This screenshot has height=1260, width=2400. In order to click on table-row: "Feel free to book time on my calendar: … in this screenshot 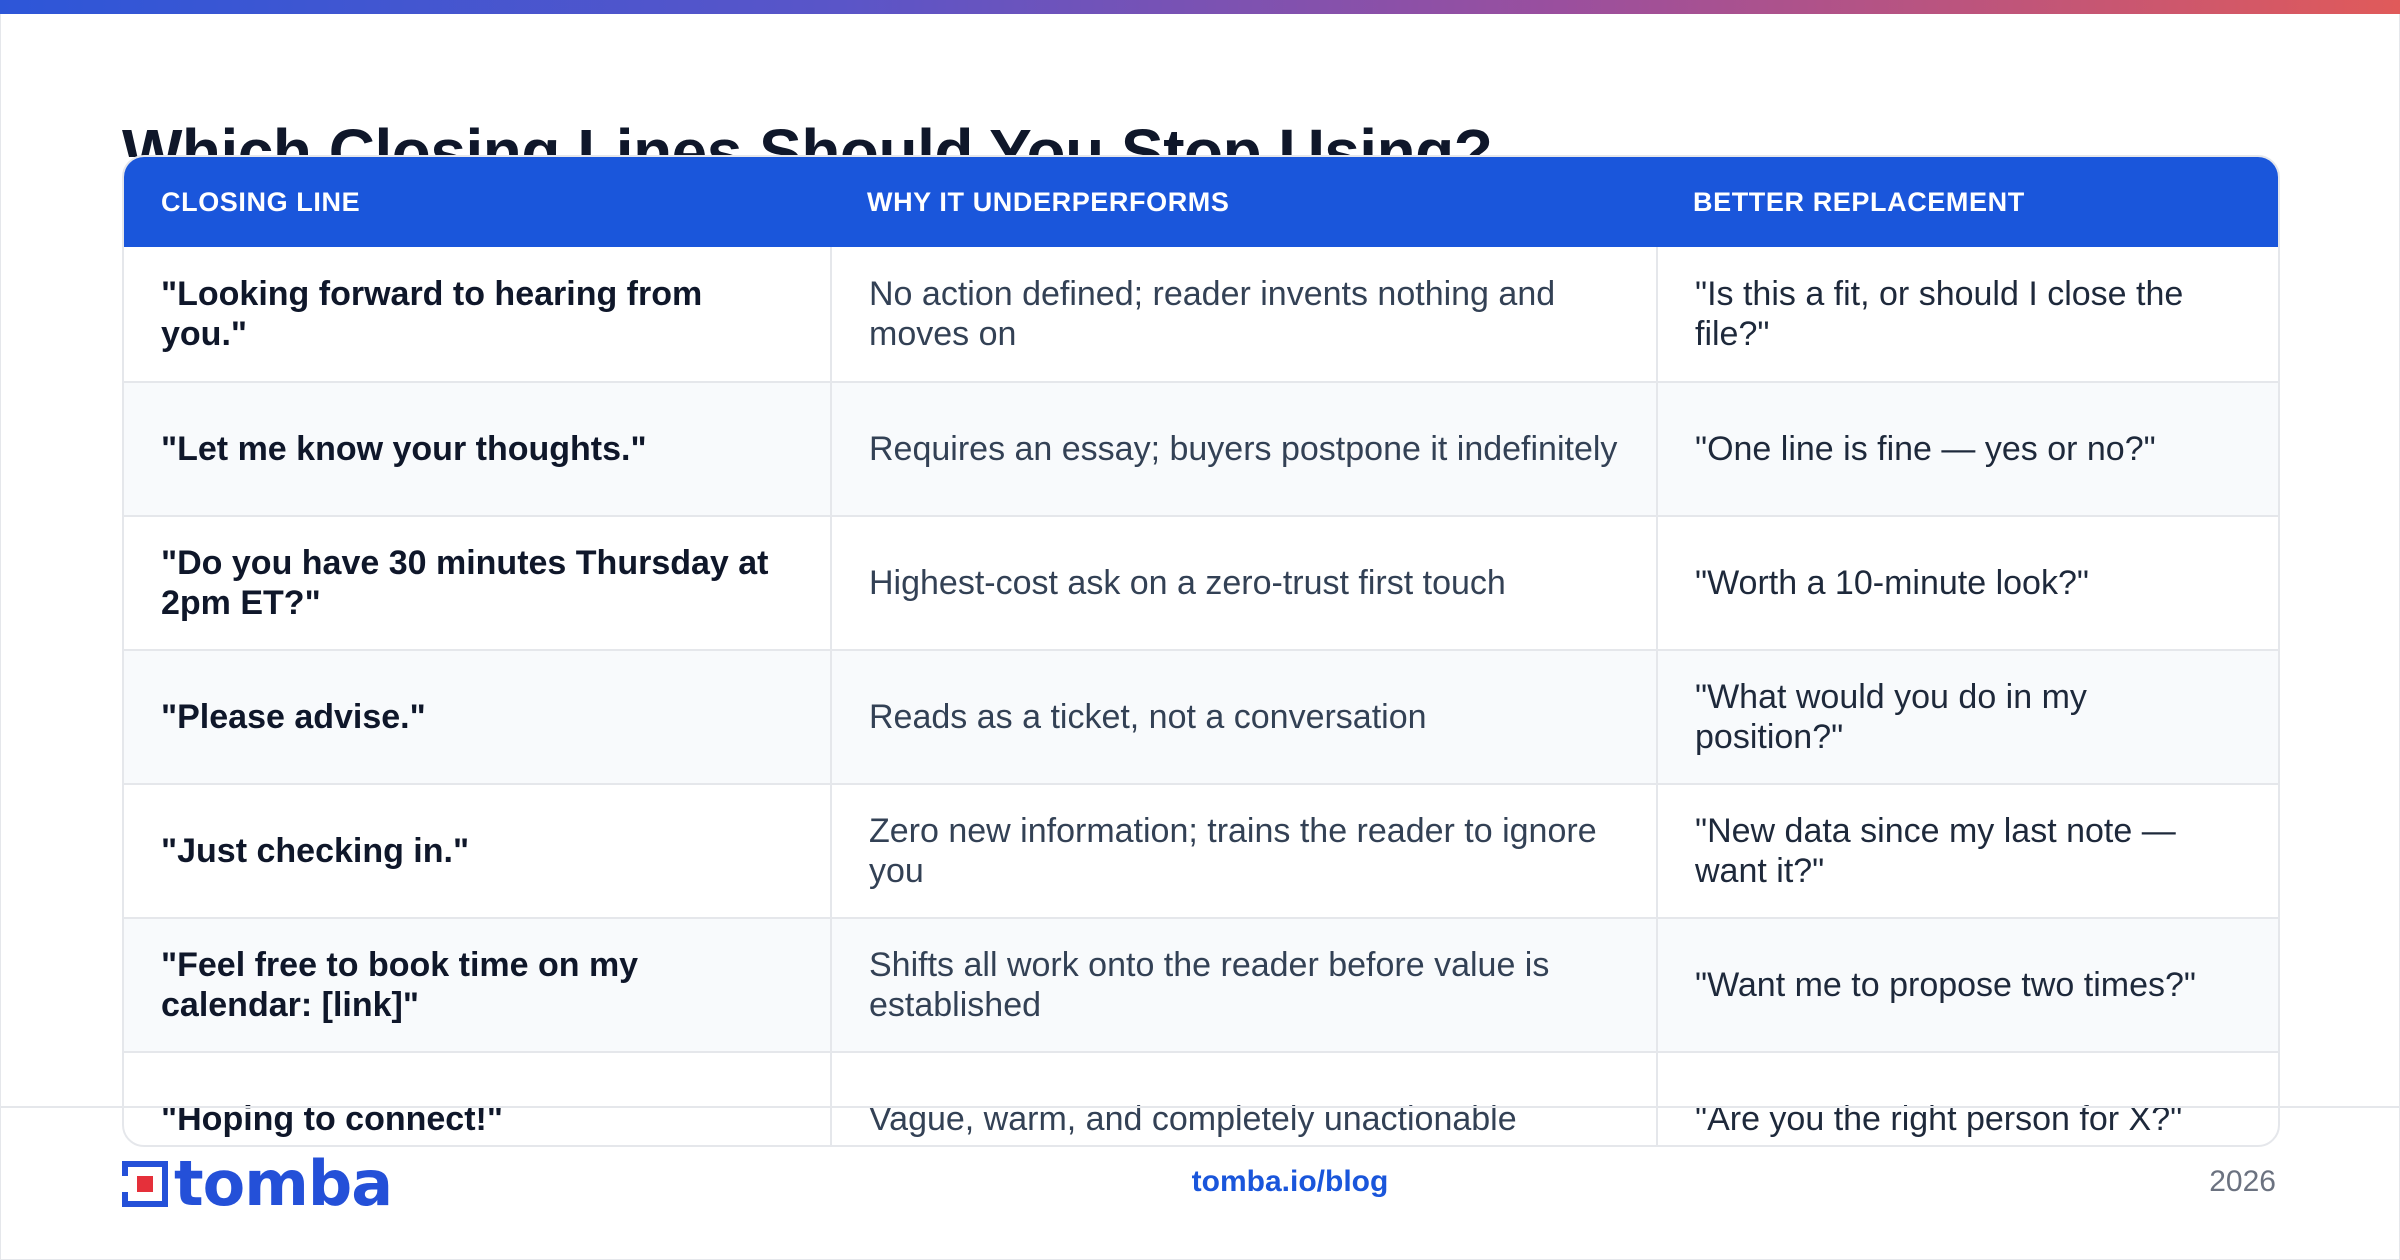, I will do `click(1201, 984)`.